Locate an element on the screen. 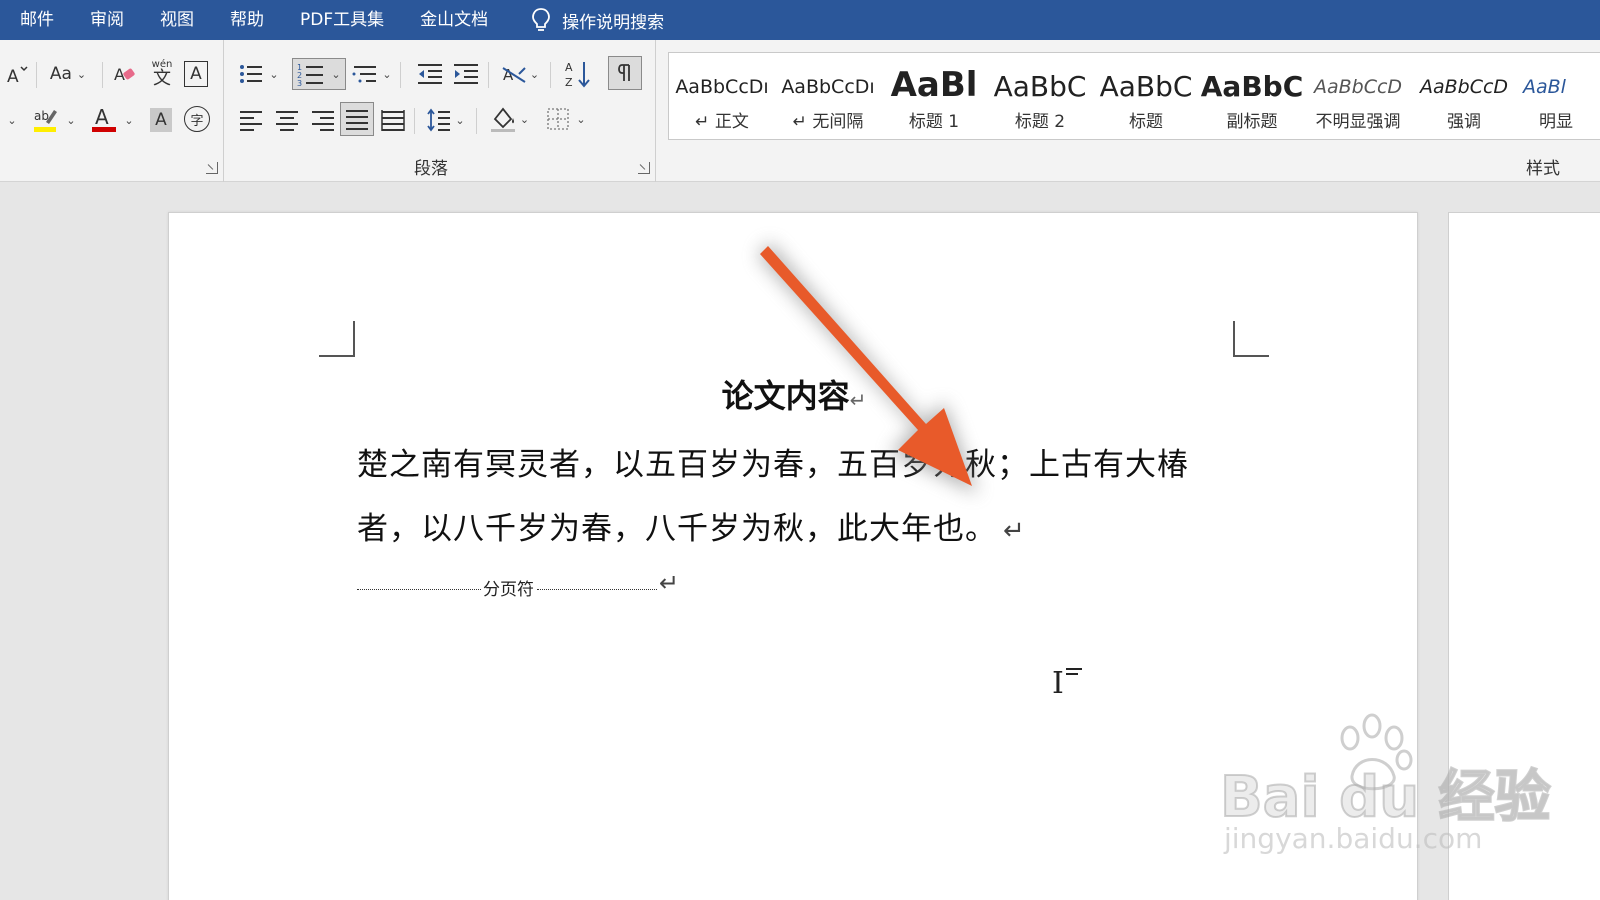  body-text-line-2: 者，以八千岁为春，八千岁为秋，此大年也。 ↵ is located at coordinates (691, 525).